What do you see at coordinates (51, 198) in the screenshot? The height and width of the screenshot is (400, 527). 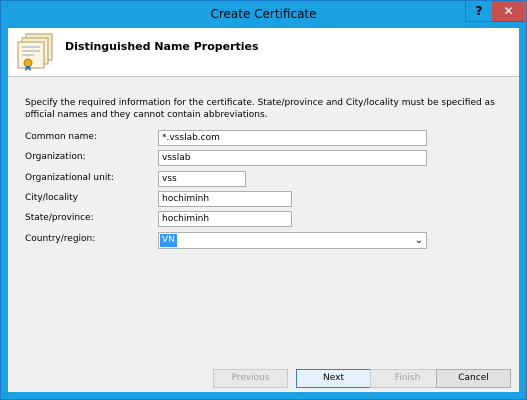 I see `city-locality-label: City/locality` at bounding box center [51, 198].